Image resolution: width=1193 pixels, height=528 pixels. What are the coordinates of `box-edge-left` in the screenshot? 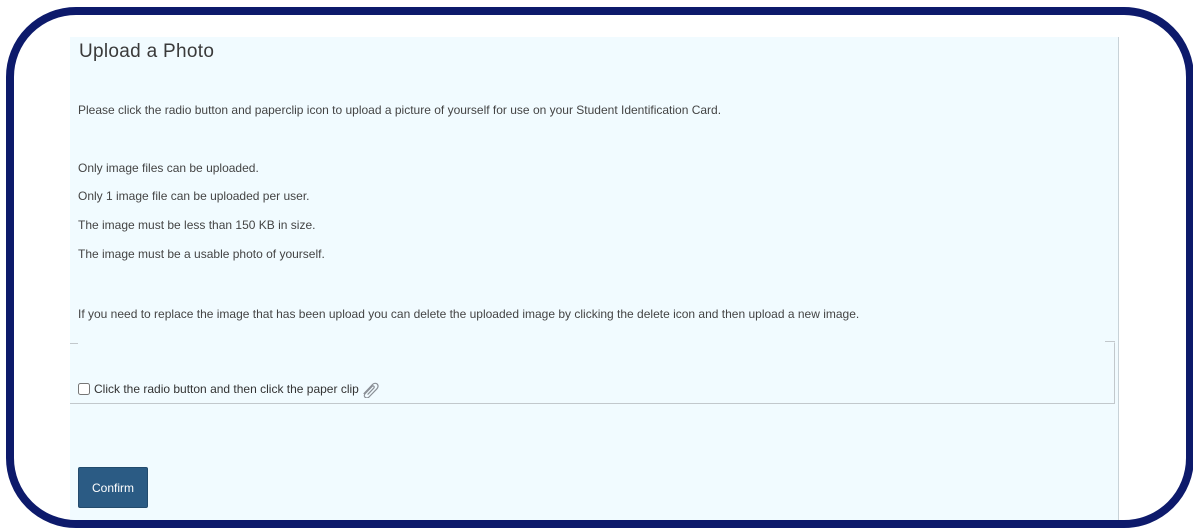 It's located at (74, 343).